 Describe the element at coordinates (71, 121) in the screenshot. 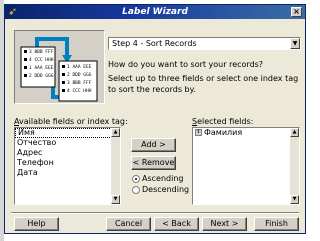

I see `available-fields-label: Available fields or index tag:` at that location.